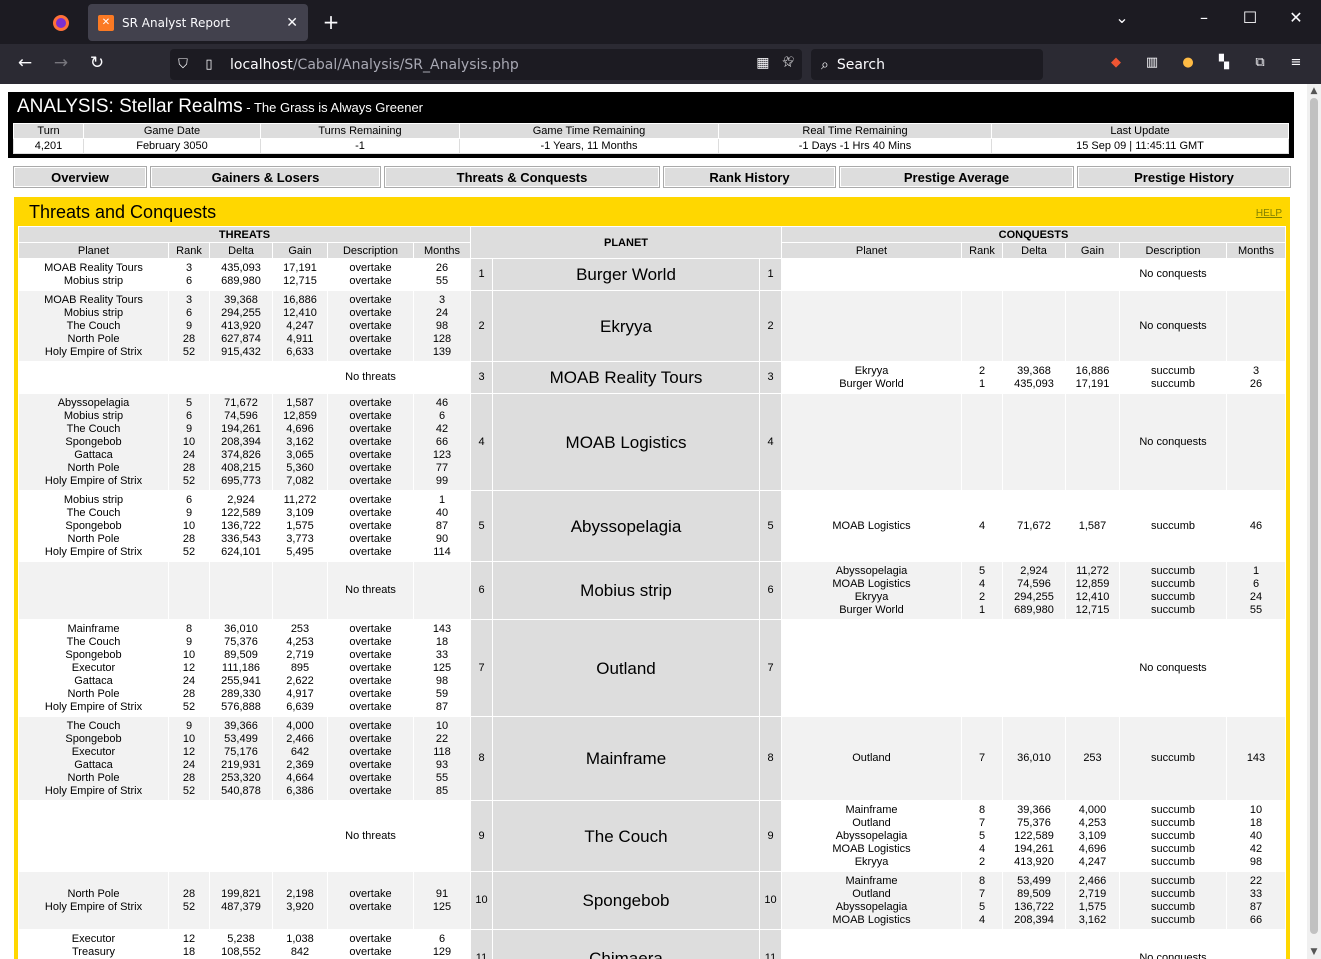 This screenshot has width=1321, height=959. I want to click on scroll-down-icon: ▼, so click(1314, 952).